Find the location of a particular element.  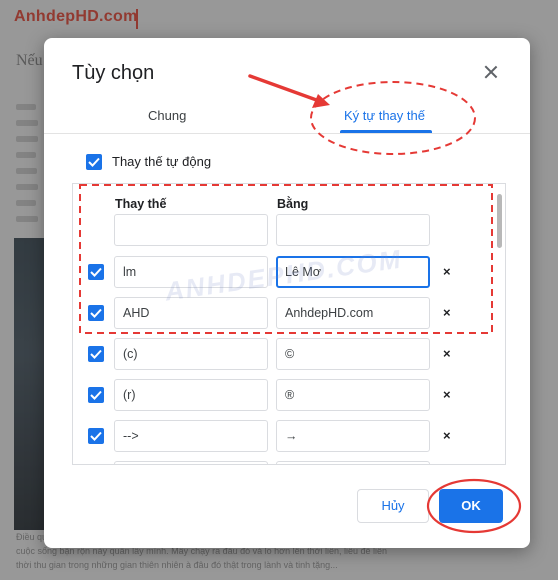

replace-input is located at coordinates (191, 462).